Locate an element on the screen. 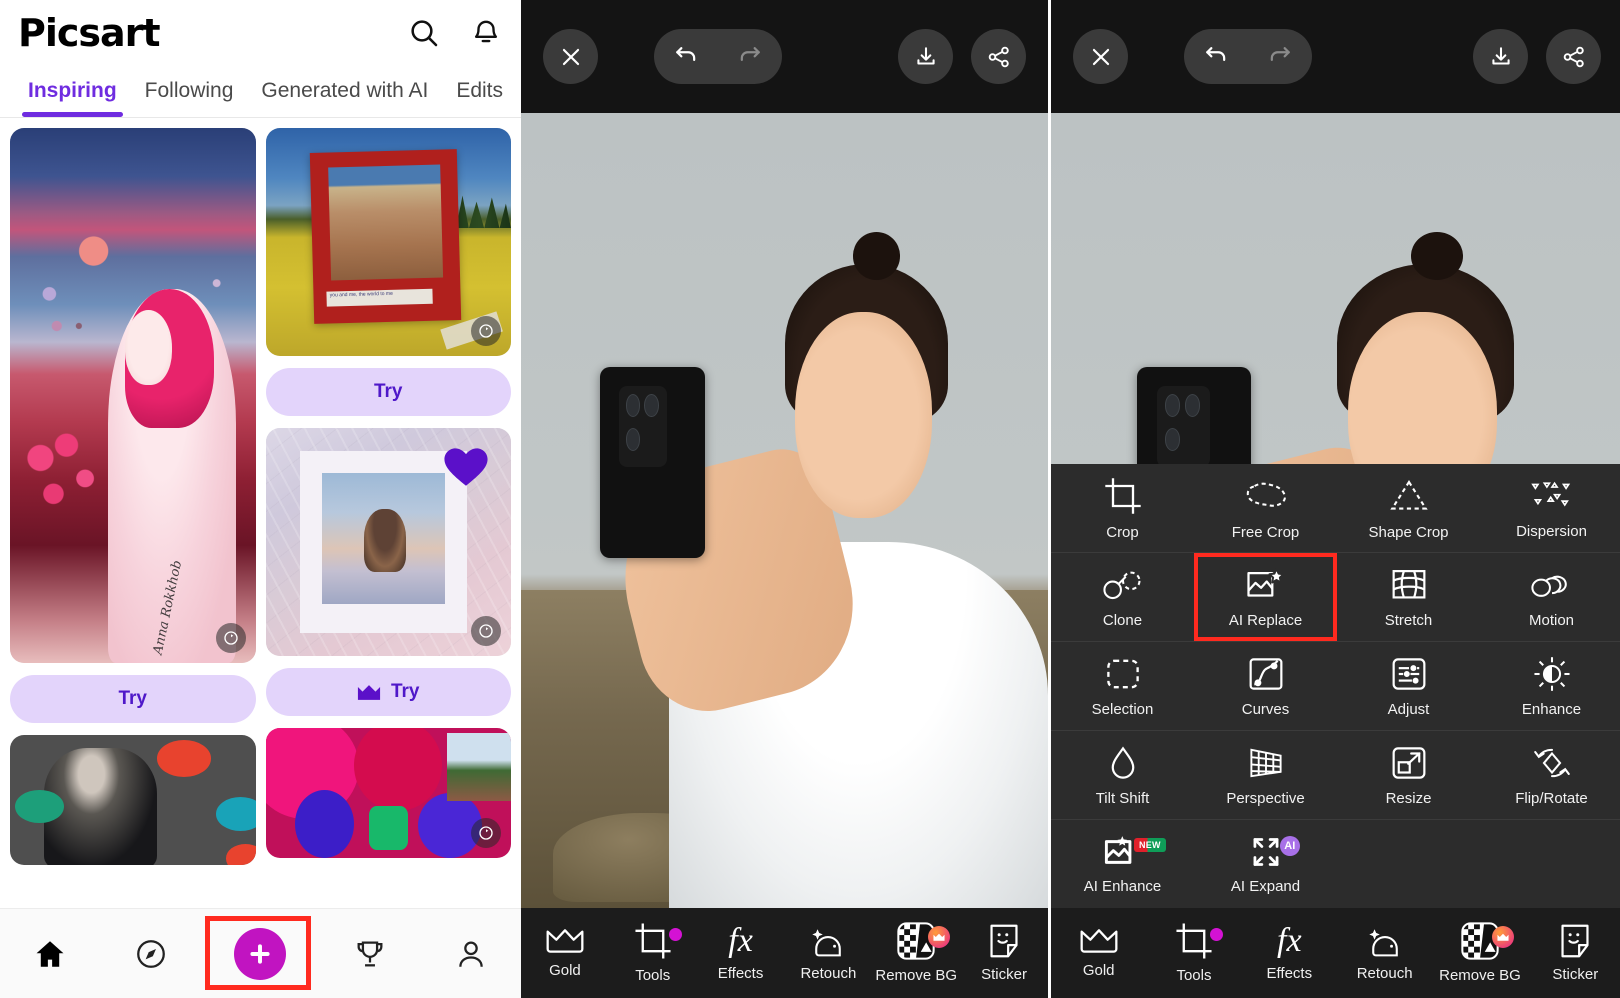 This screenshot has width=1620, height=998. tab-generated-with-ai: Generated with AI is located at coordinates (344, 98).